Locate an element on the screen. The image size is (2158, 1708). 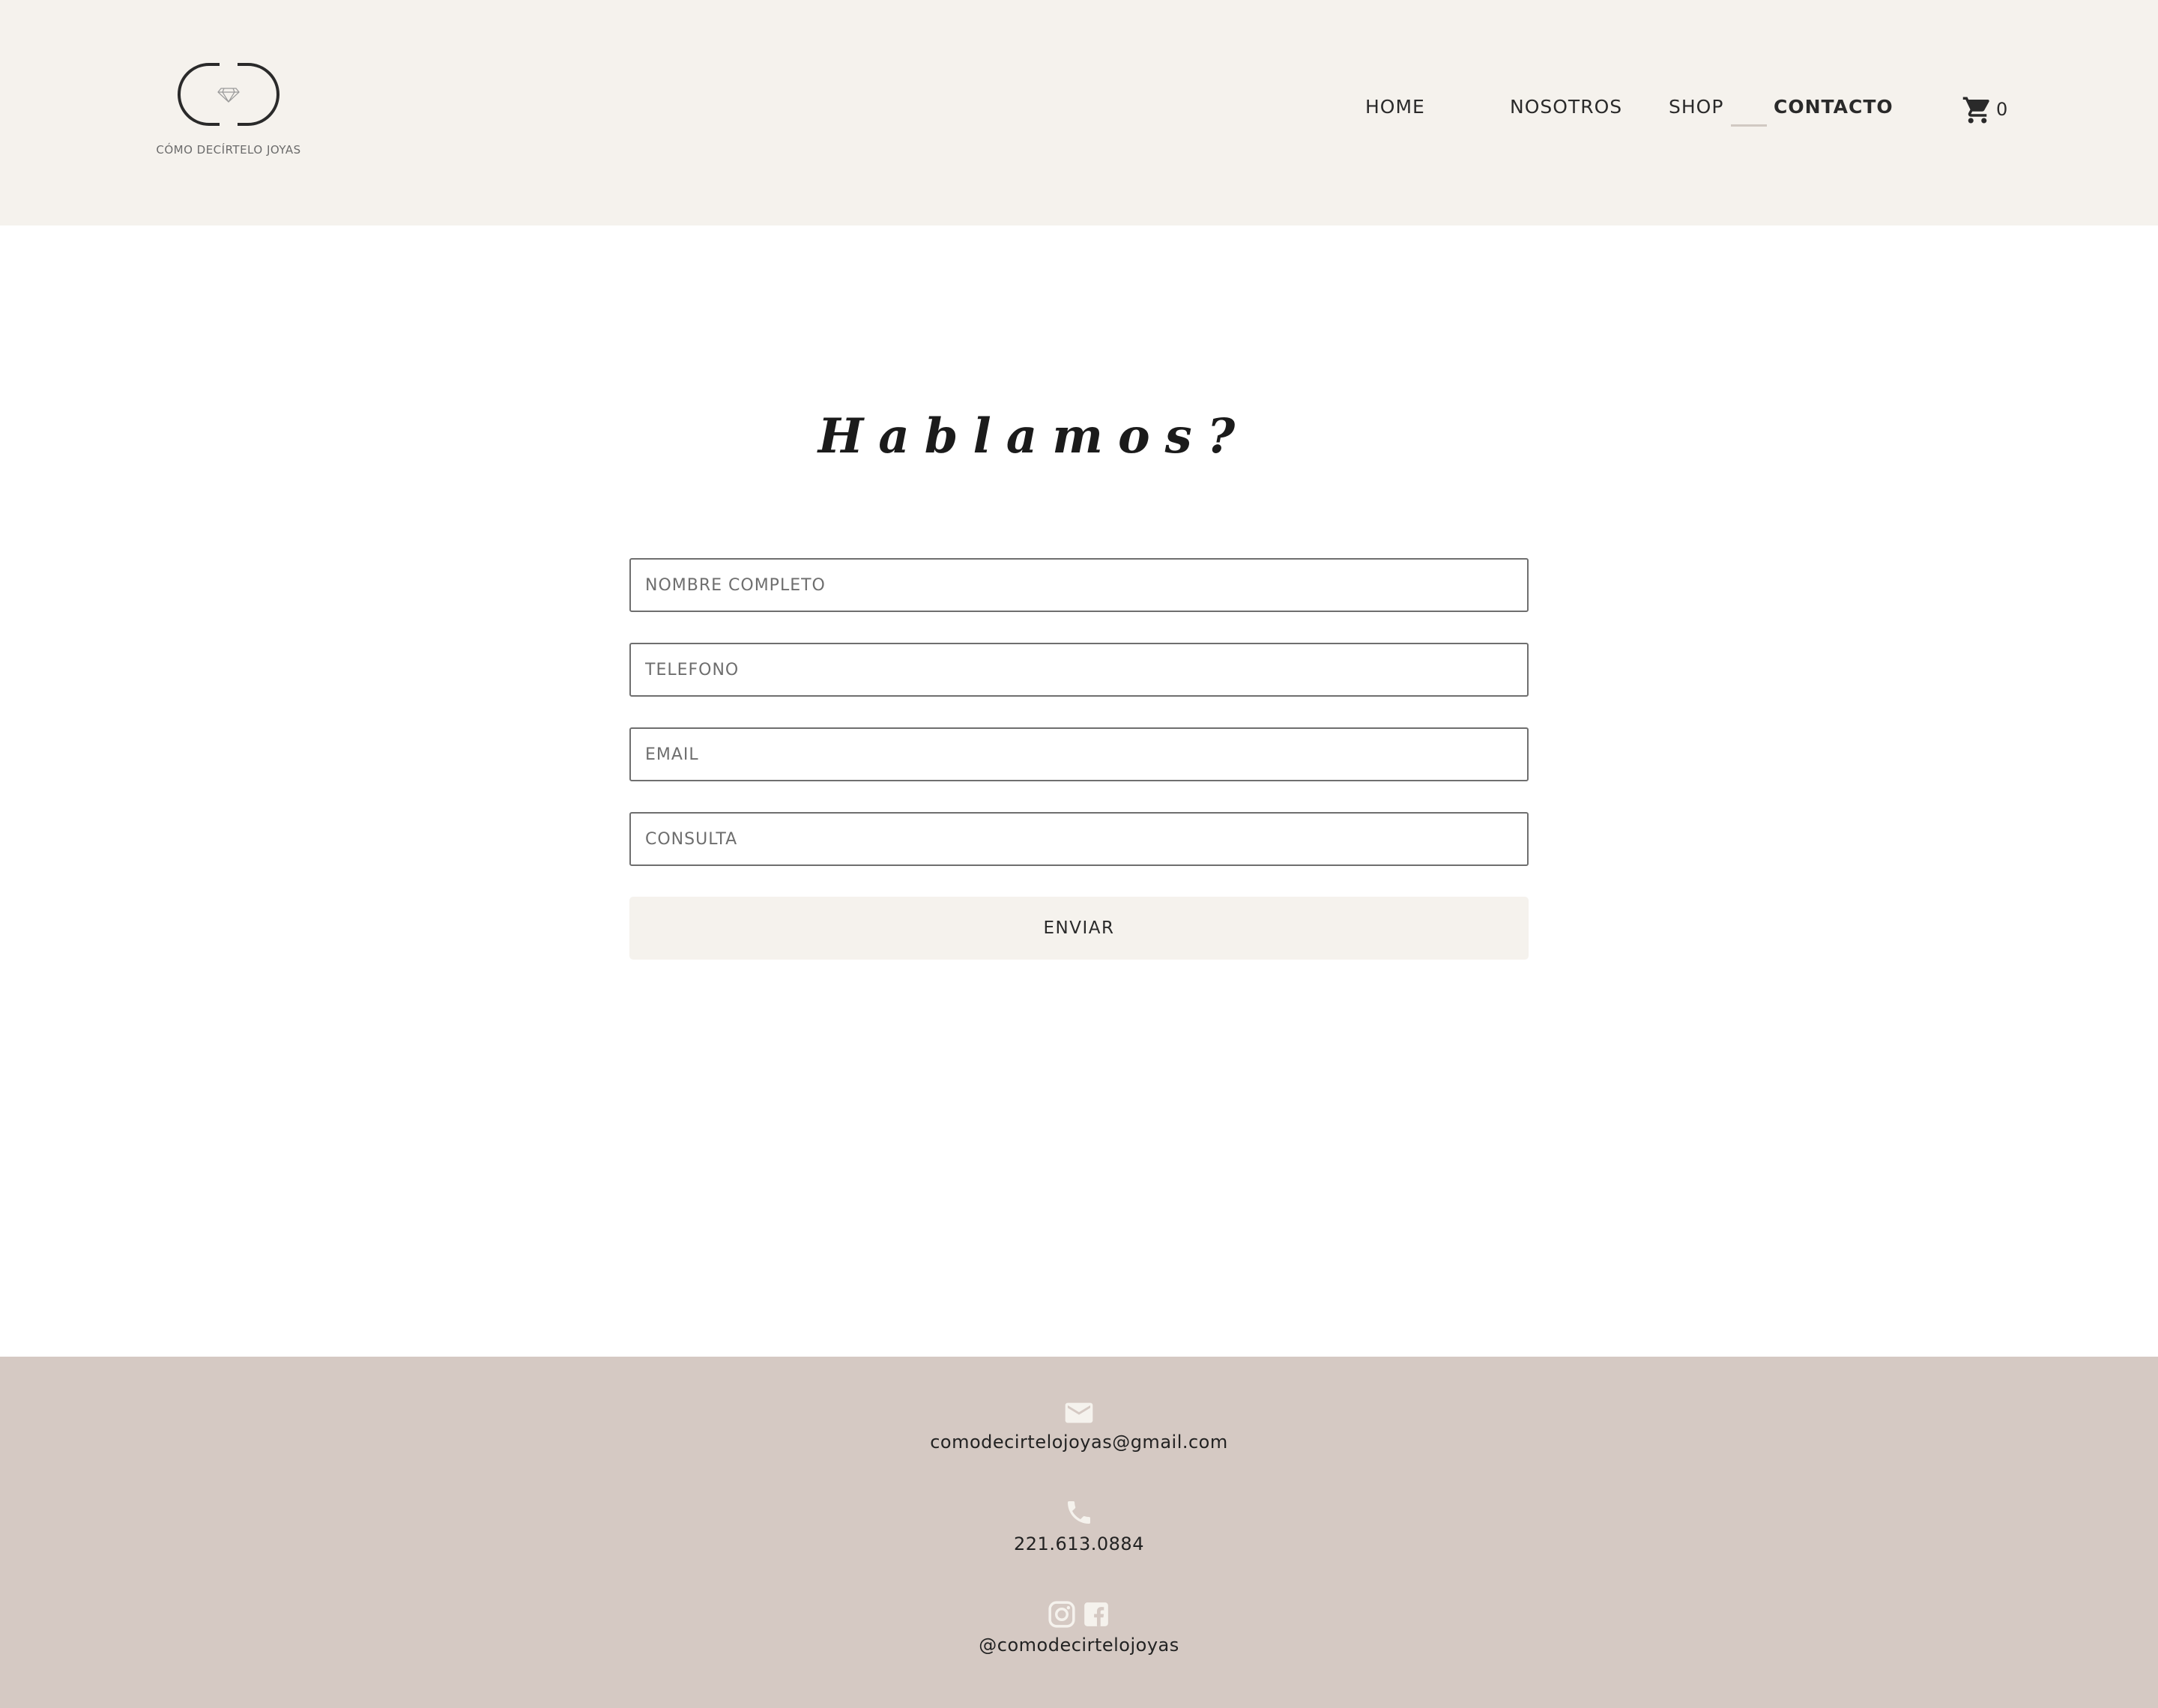
mail-icon is located at coordinates (1079, 1412).